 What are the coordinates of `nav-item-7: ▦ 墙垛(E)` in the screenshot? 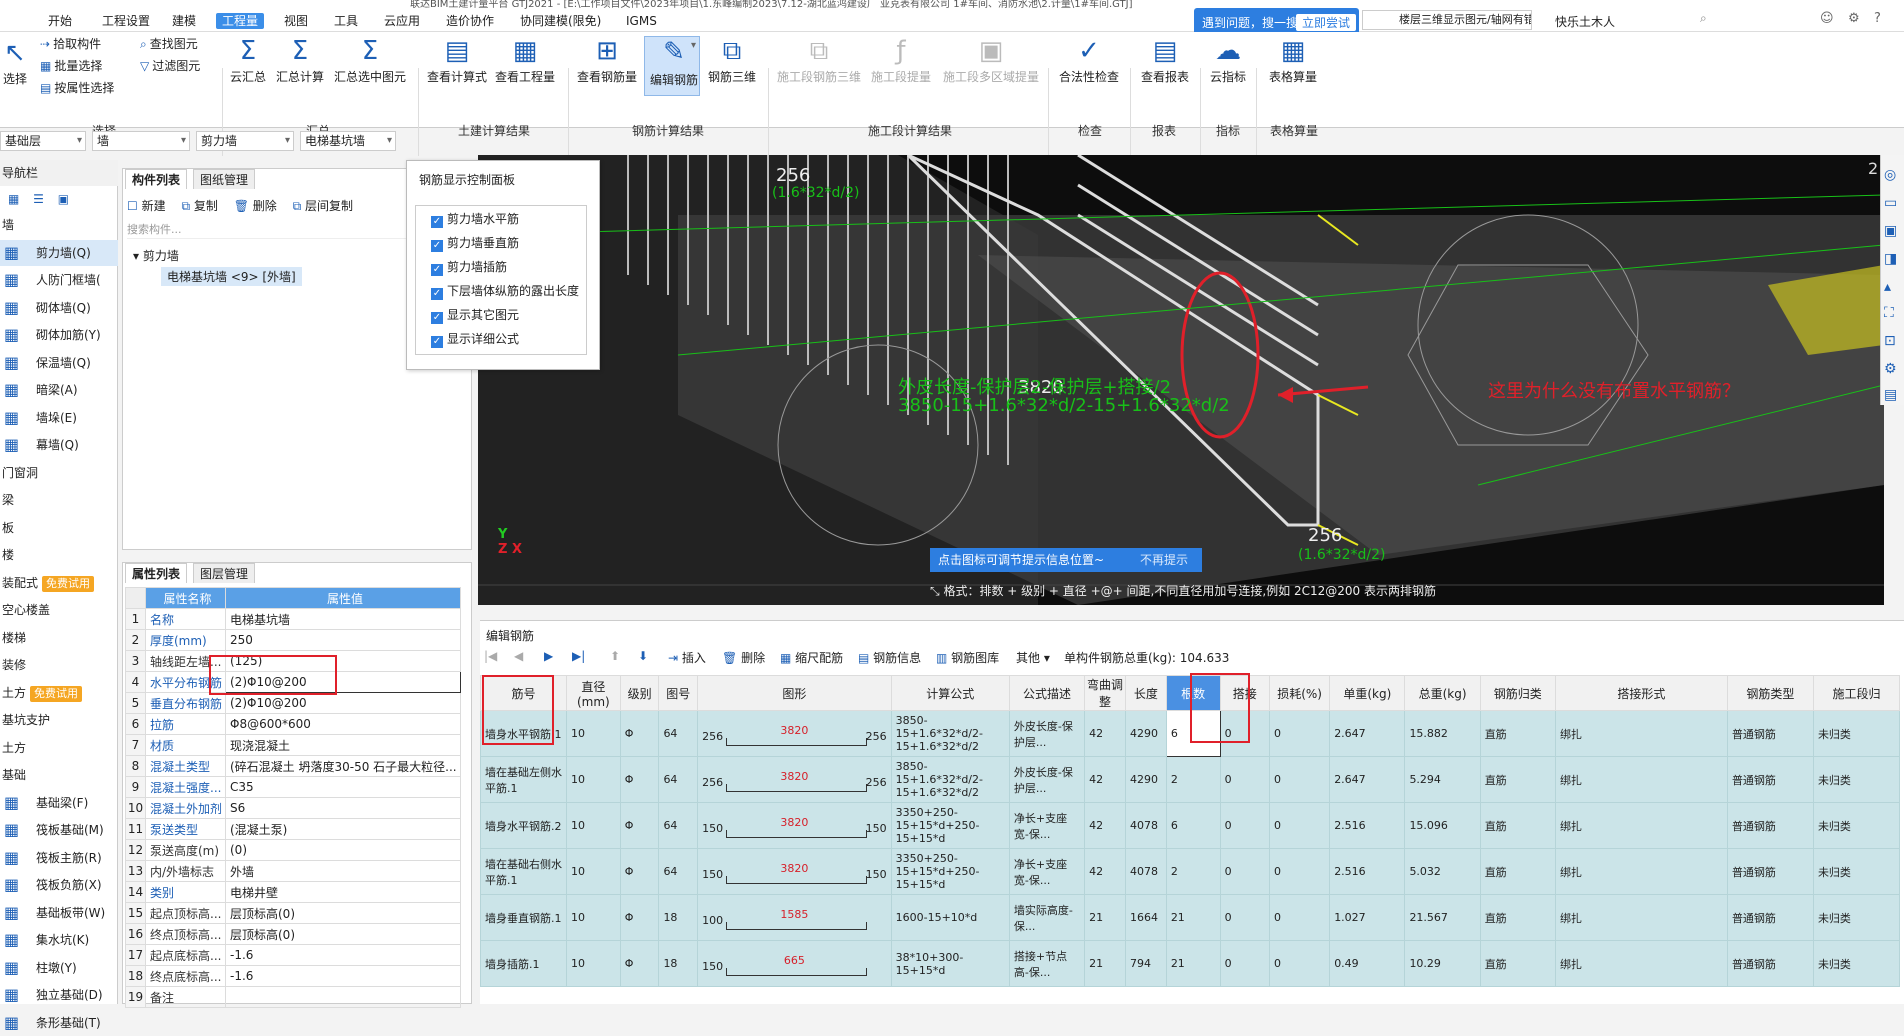 It's located at (59, 418).